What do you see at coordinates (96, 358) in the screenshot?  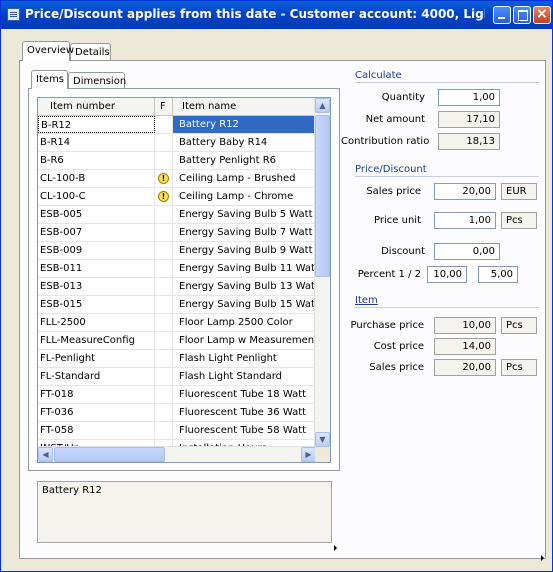 I see `item-number-cell: FL-Penlight` at bounding box center [96, 358].